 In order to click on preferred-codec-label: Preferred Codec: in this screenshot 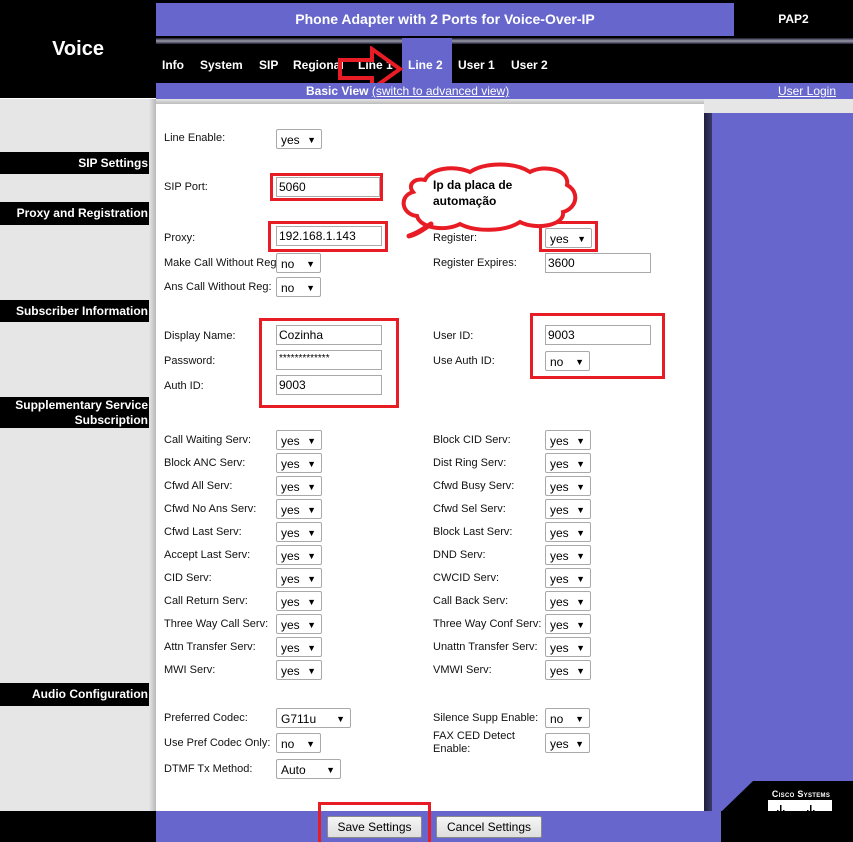, I will do `click(206, 718)`.